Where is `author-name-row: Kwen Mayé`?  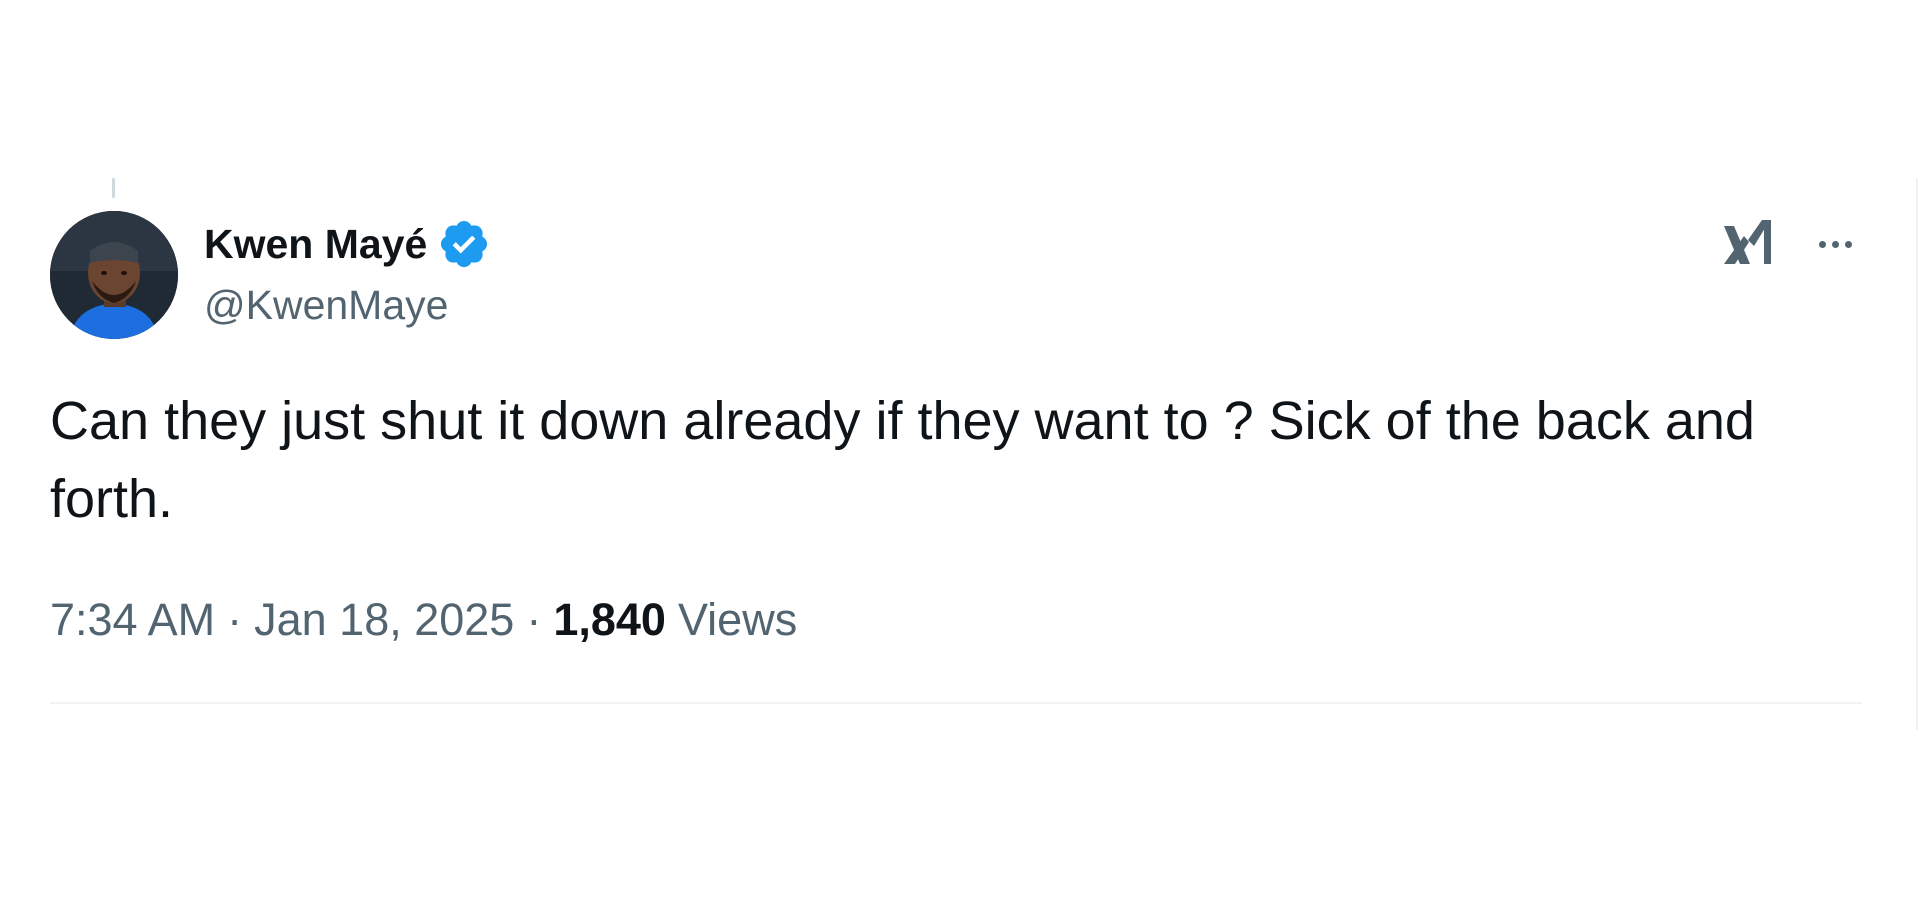 author-name-row: Kwen Mayé is located at coordinates (347, 244).